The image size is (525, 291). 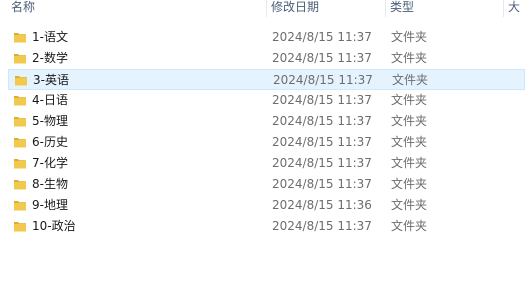 What do you see at coordinates (322, 205) in the screenshot?
I see `file-date-modified: 2024/8/15 11:36` at bounding box center [322, 205].